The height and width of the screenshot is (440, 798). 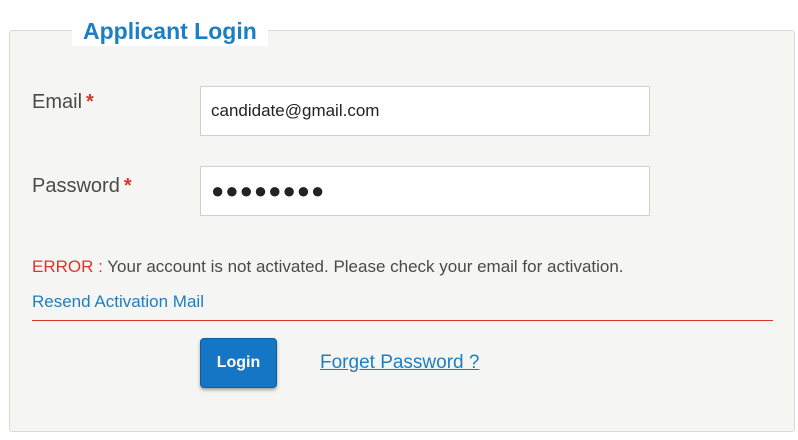 I want to click on password-label-text: Password, so click(x=76, y=186).